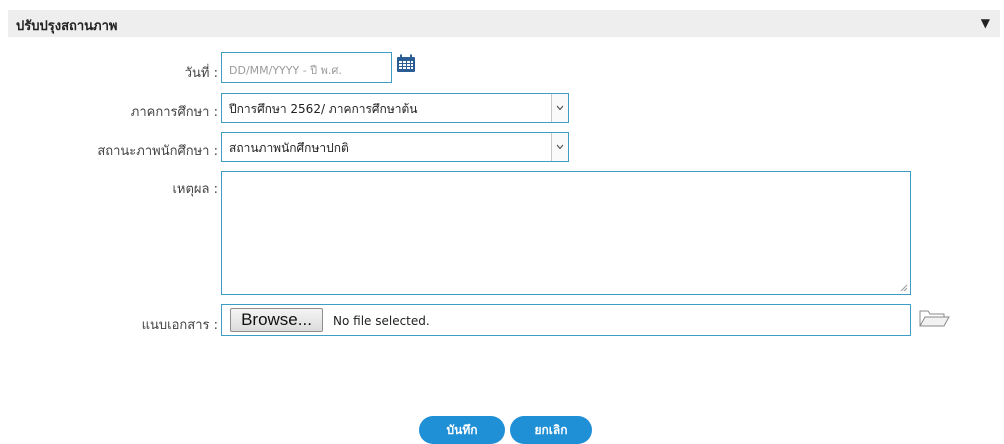 The width and height of the screenshot is (1004, 444). I want to click on save-button: บันทึก, so click(462, 430).